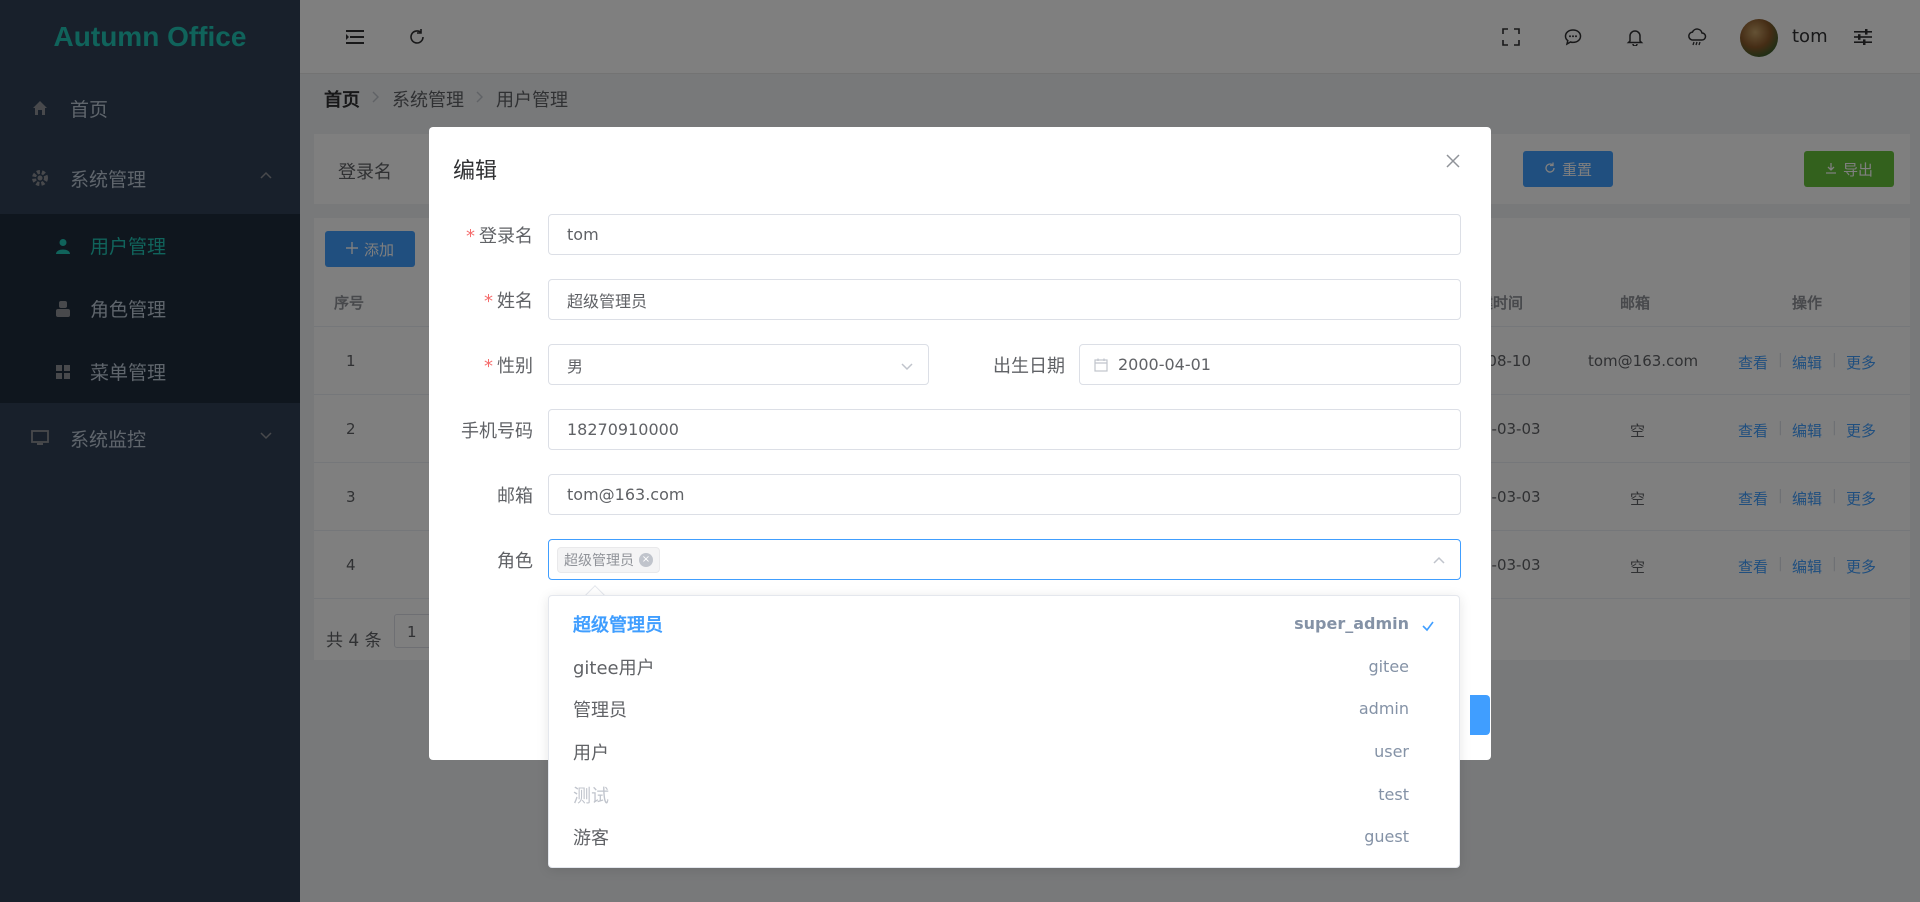 This screenshot has height=902, width=1920. What do you see at coordinates (738, 364) in the screenshot?
I see `gender-select: 男` at bounding box center [738, 364].